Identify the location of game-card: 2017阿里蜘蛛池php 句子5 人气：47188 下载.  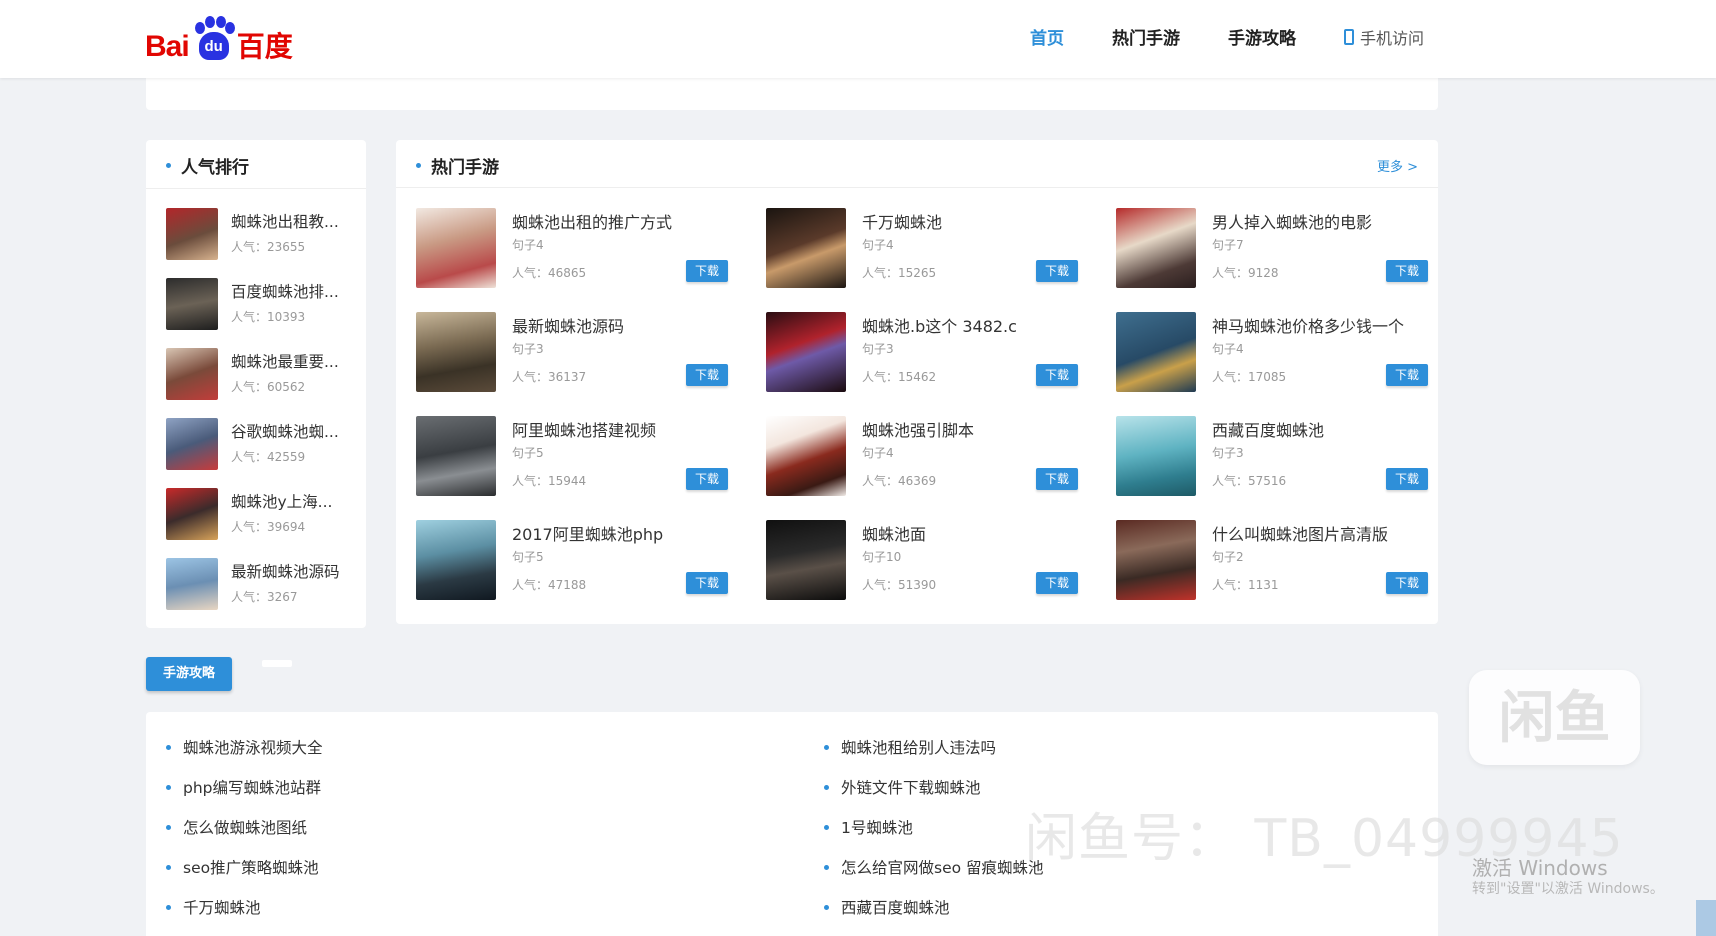
(576, 561).